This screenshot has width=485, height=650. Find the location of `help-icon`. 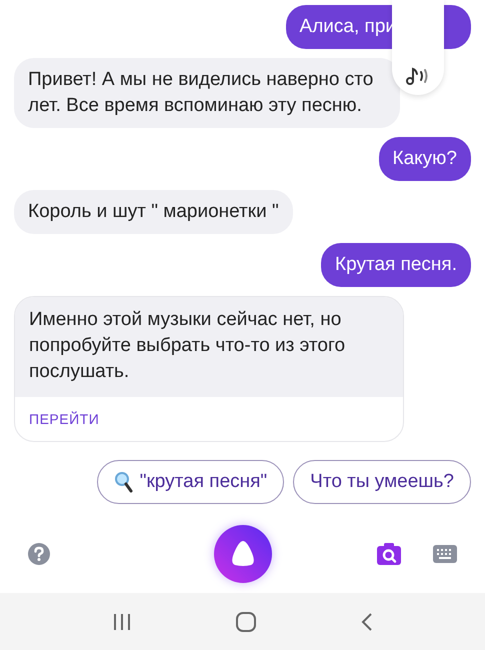

help-icon is located at coordinates (39, 554).